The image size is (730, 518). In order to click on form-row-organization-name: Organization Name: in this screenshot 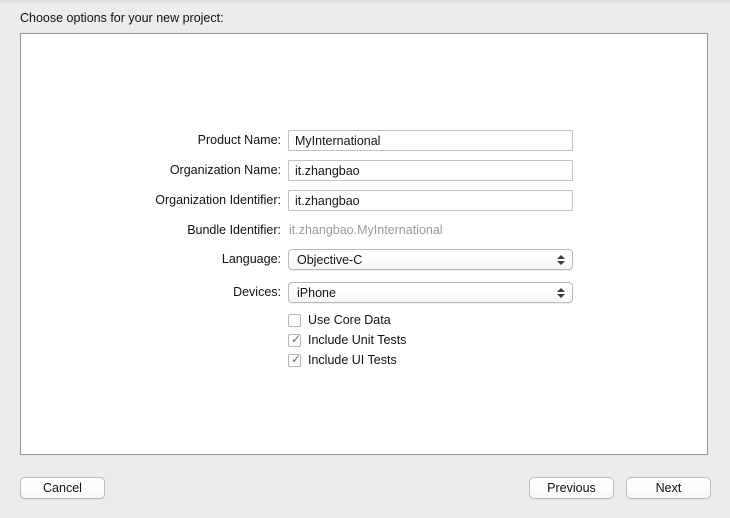, I will do `click(365, 170)`.